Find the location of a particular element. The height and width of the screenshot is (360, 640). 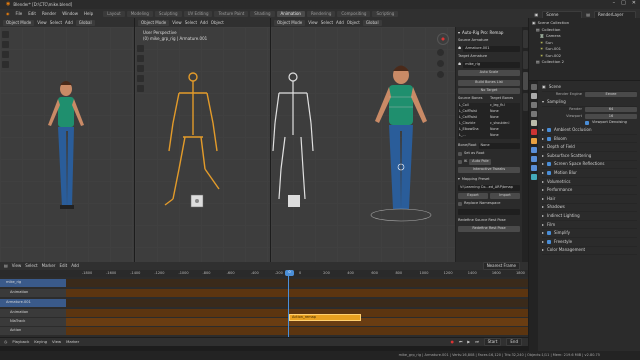

properties-section: ▸ Shadows is located at coordinates (589, 208).